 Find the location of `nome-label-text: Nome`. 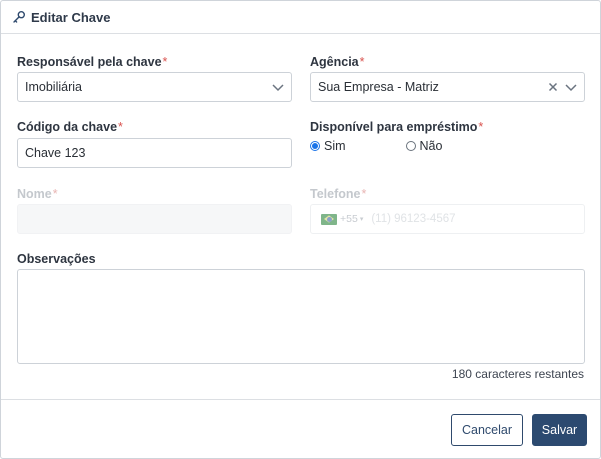

nome-label-text: Nome is located at coordinates (34, 194).